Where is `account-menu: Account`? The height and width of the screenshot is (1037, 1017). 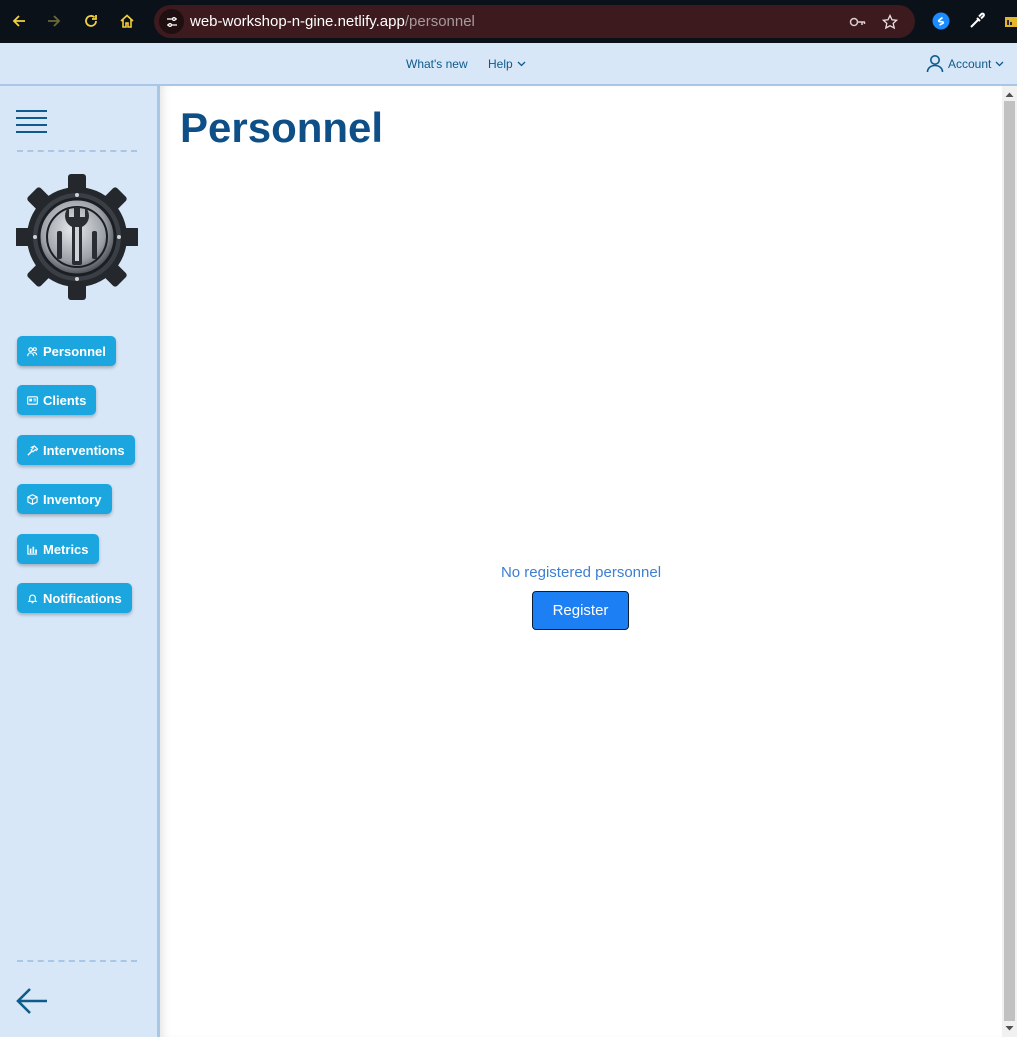
account-menu: Account is located at coordinates (965, 63).